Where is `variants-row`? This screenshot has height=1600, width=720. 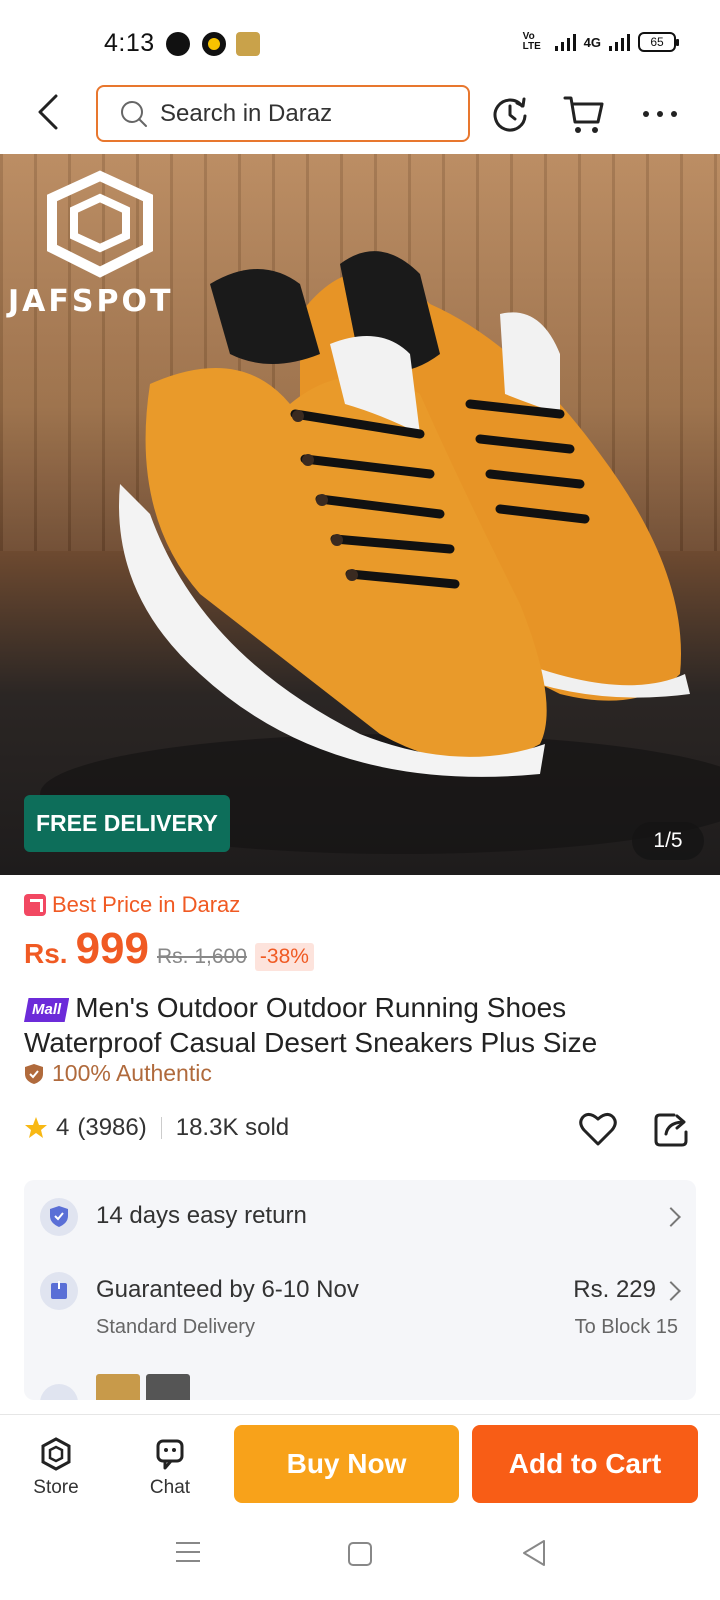
variants-row is located at coordinates (360, 1385).